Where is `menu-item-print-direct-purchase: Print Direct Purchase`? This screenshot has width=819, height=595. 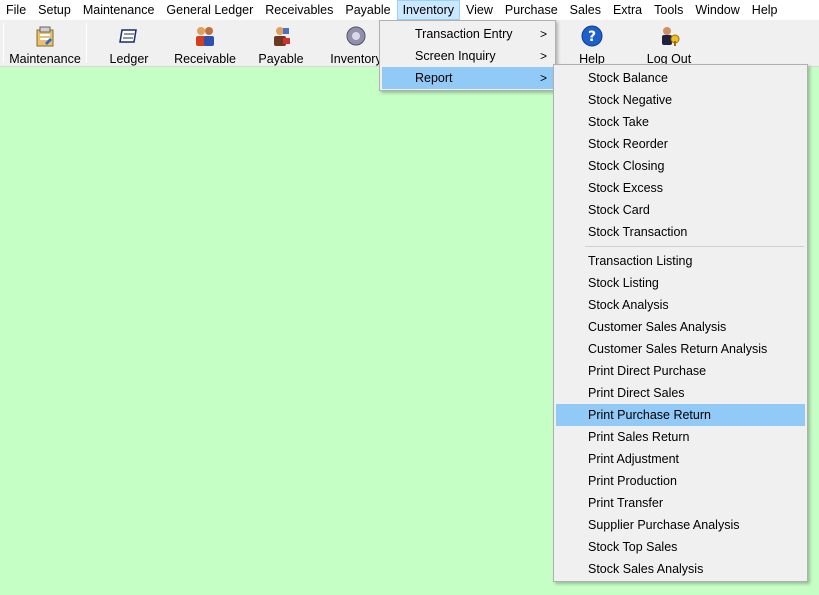
menu-item-print-direct-purchase: Print Direct Purchase is located at coordinates (680, 371).